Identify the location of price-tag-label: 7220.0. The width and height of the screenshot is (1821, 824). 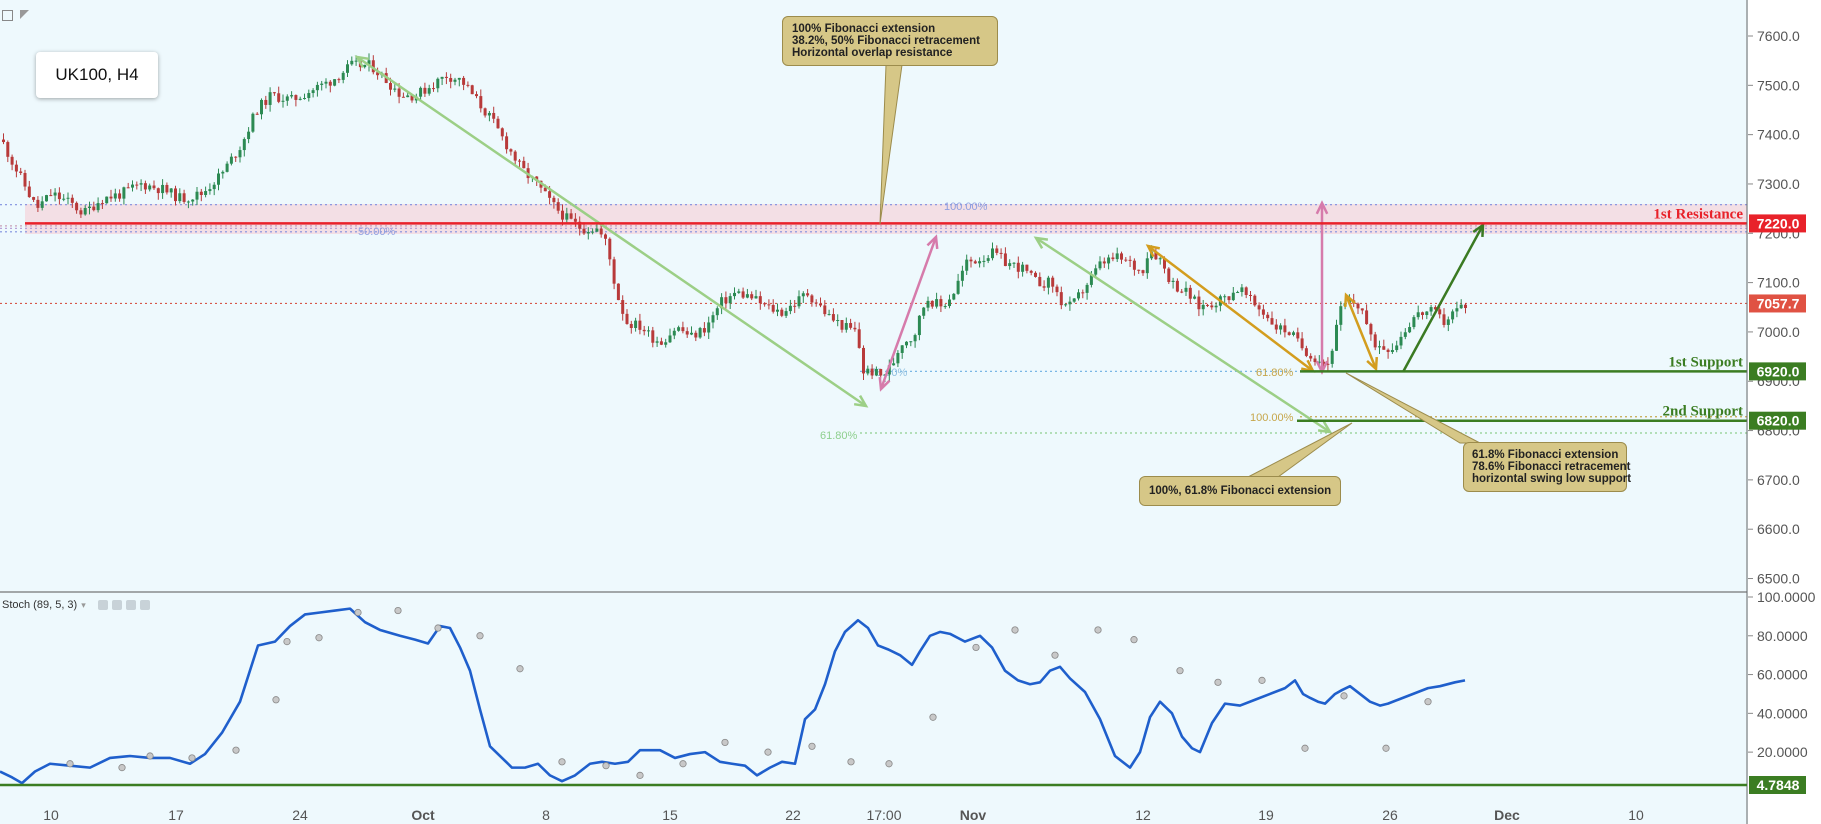
(1778, 223).